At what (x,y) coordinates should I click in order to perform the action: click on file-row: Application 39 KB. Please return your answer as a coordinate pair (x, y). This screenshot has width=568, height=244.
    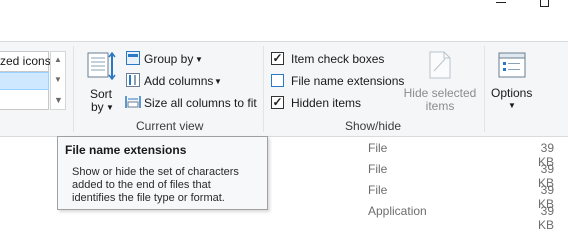
    Looking at the image, I should click on (419, 217).